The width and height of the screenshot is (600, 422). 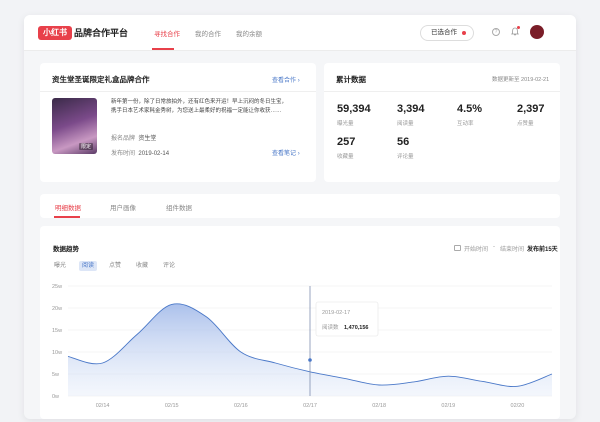 I want to click on brand-label: 报名品牌, so click(x=123, y=139).